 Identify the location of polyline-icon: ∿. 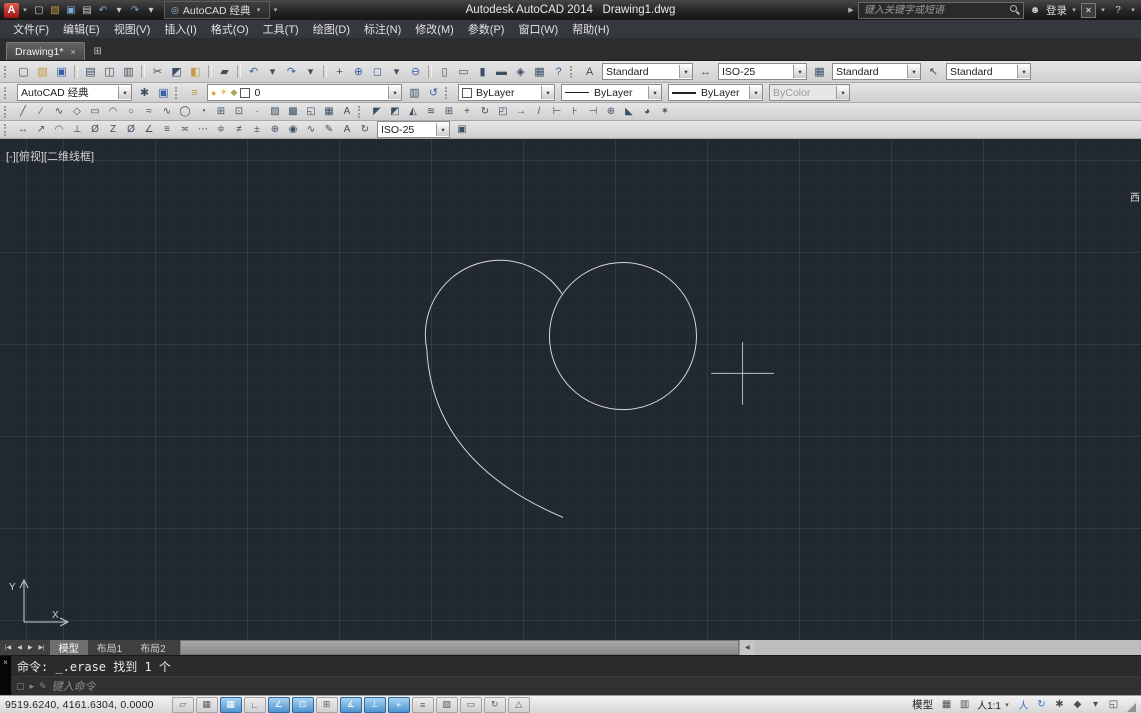
(59, 111).